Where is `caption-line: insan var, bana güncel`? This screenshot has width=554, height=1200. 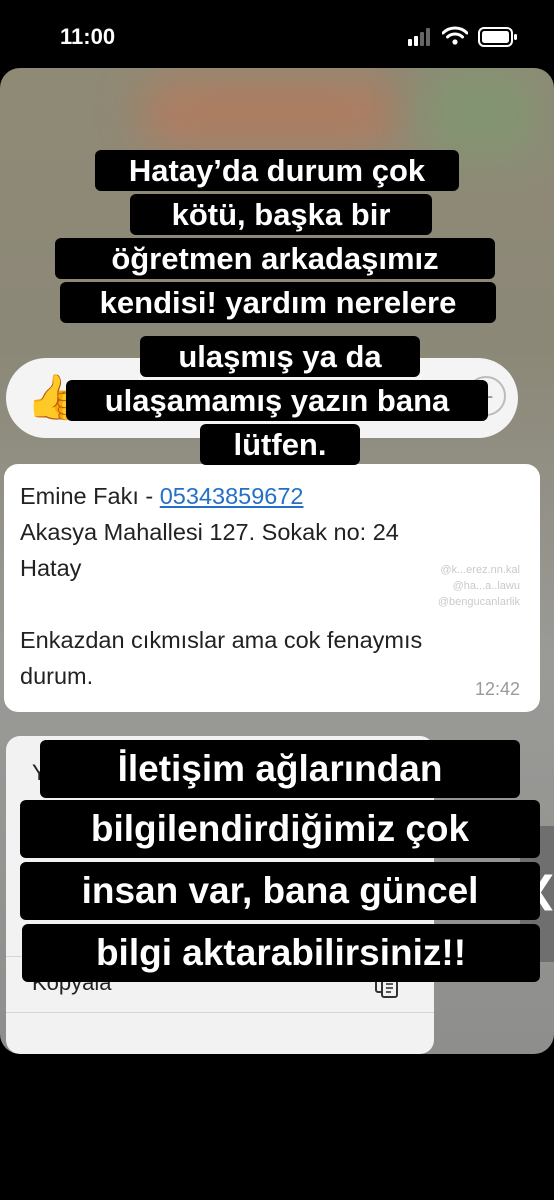
caption-line: insan var, bana güncel is located at coordinates (280, 891).